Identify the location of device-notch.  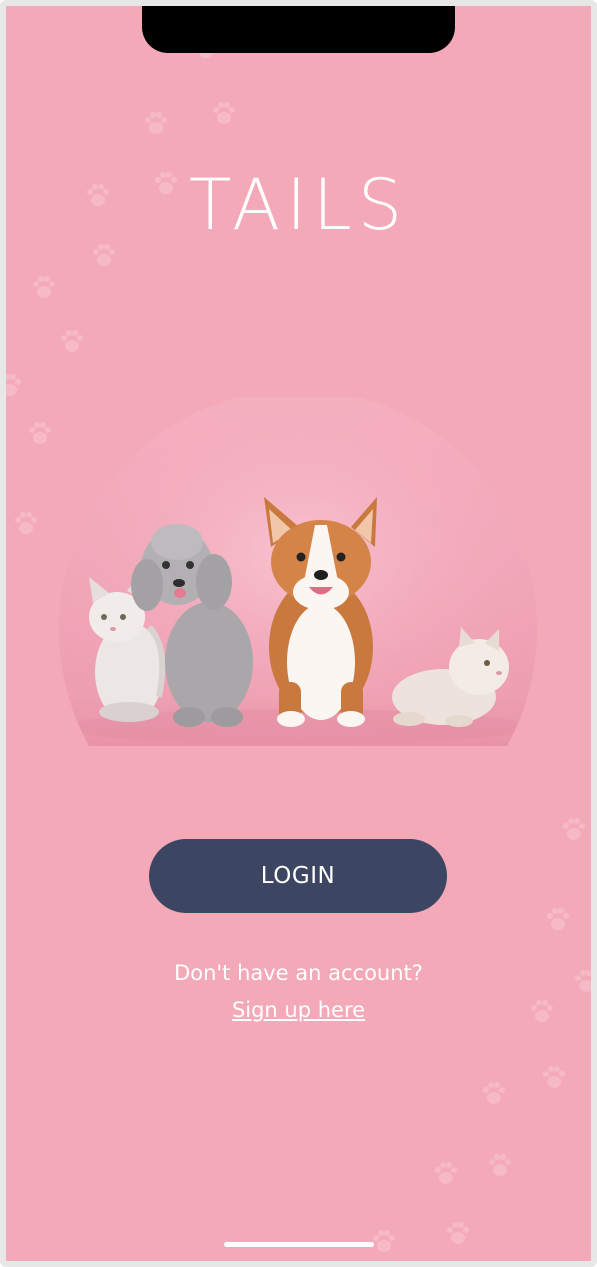
(298, 29).